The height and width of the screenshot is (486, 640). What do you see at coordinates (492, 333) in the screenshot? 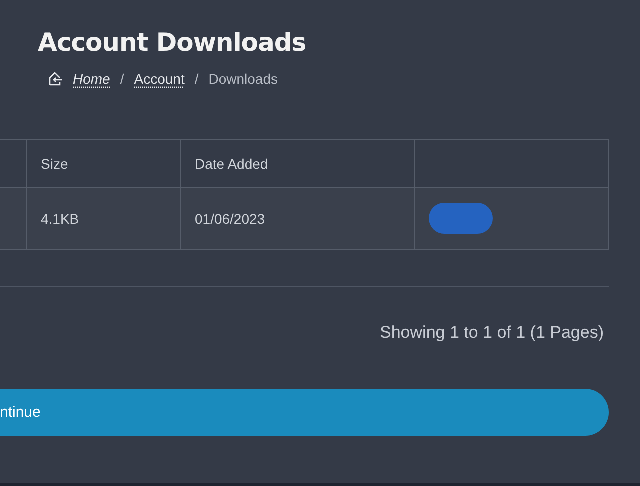
I see `pagination-summary: Showing 1 to 1 of 1 (1 Pages)` at bounding box center [492, 333].